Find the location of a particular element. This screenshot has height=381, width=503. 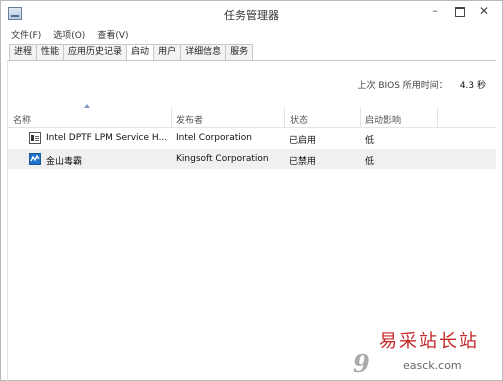

column-header-name: 名称 is located at coordinates (22, 119).